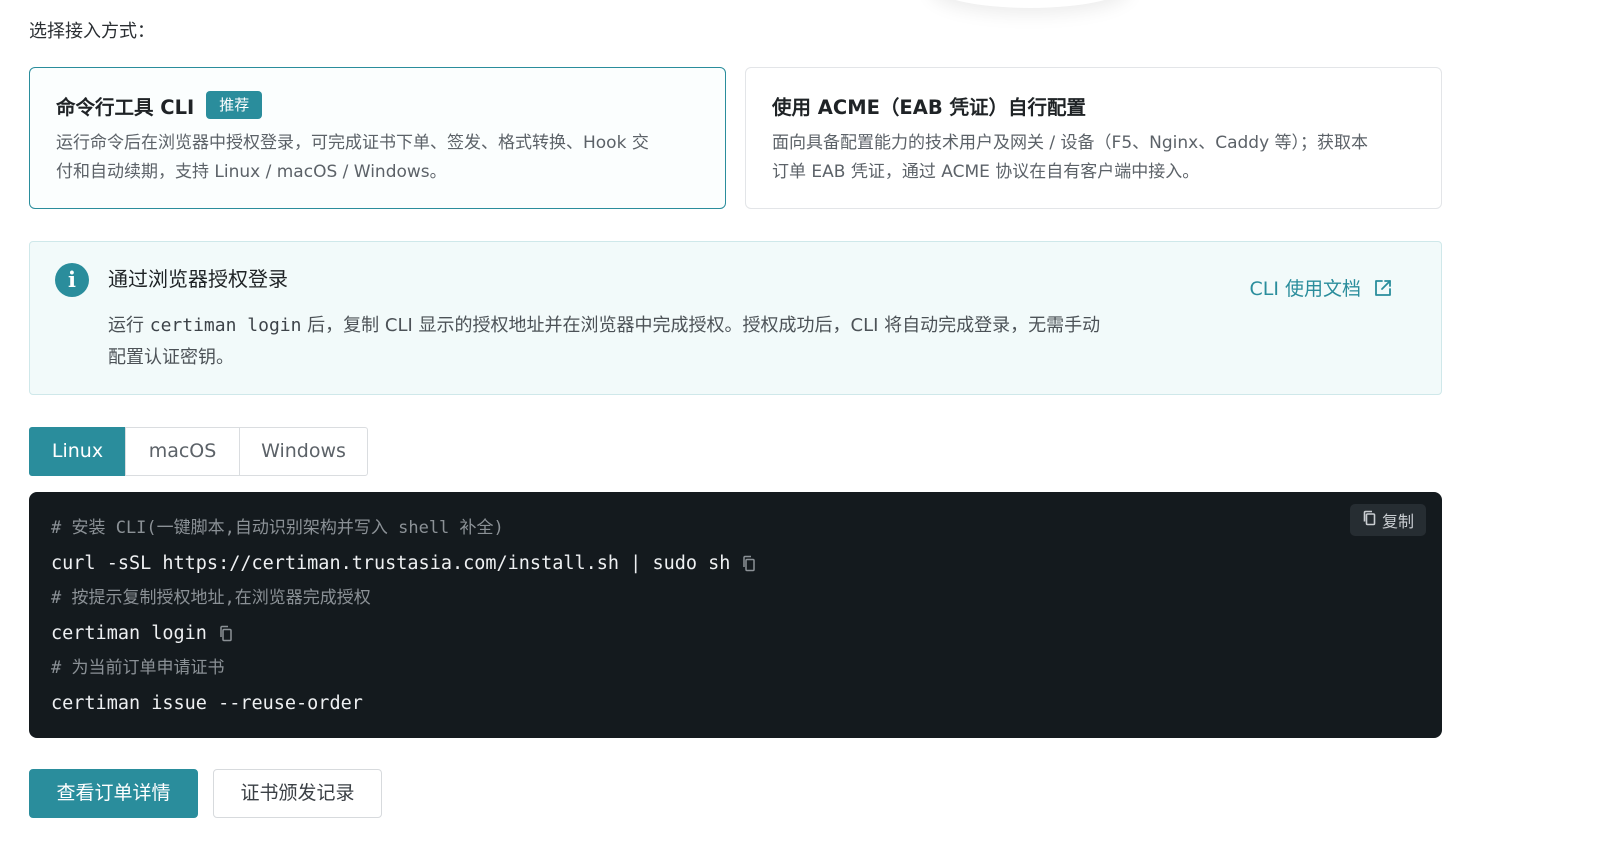 This screenshot has height=866, width=1600. I want to click on code-text: # 按提示复制授权地址,在浏览器完成授权, so click(211, 598).